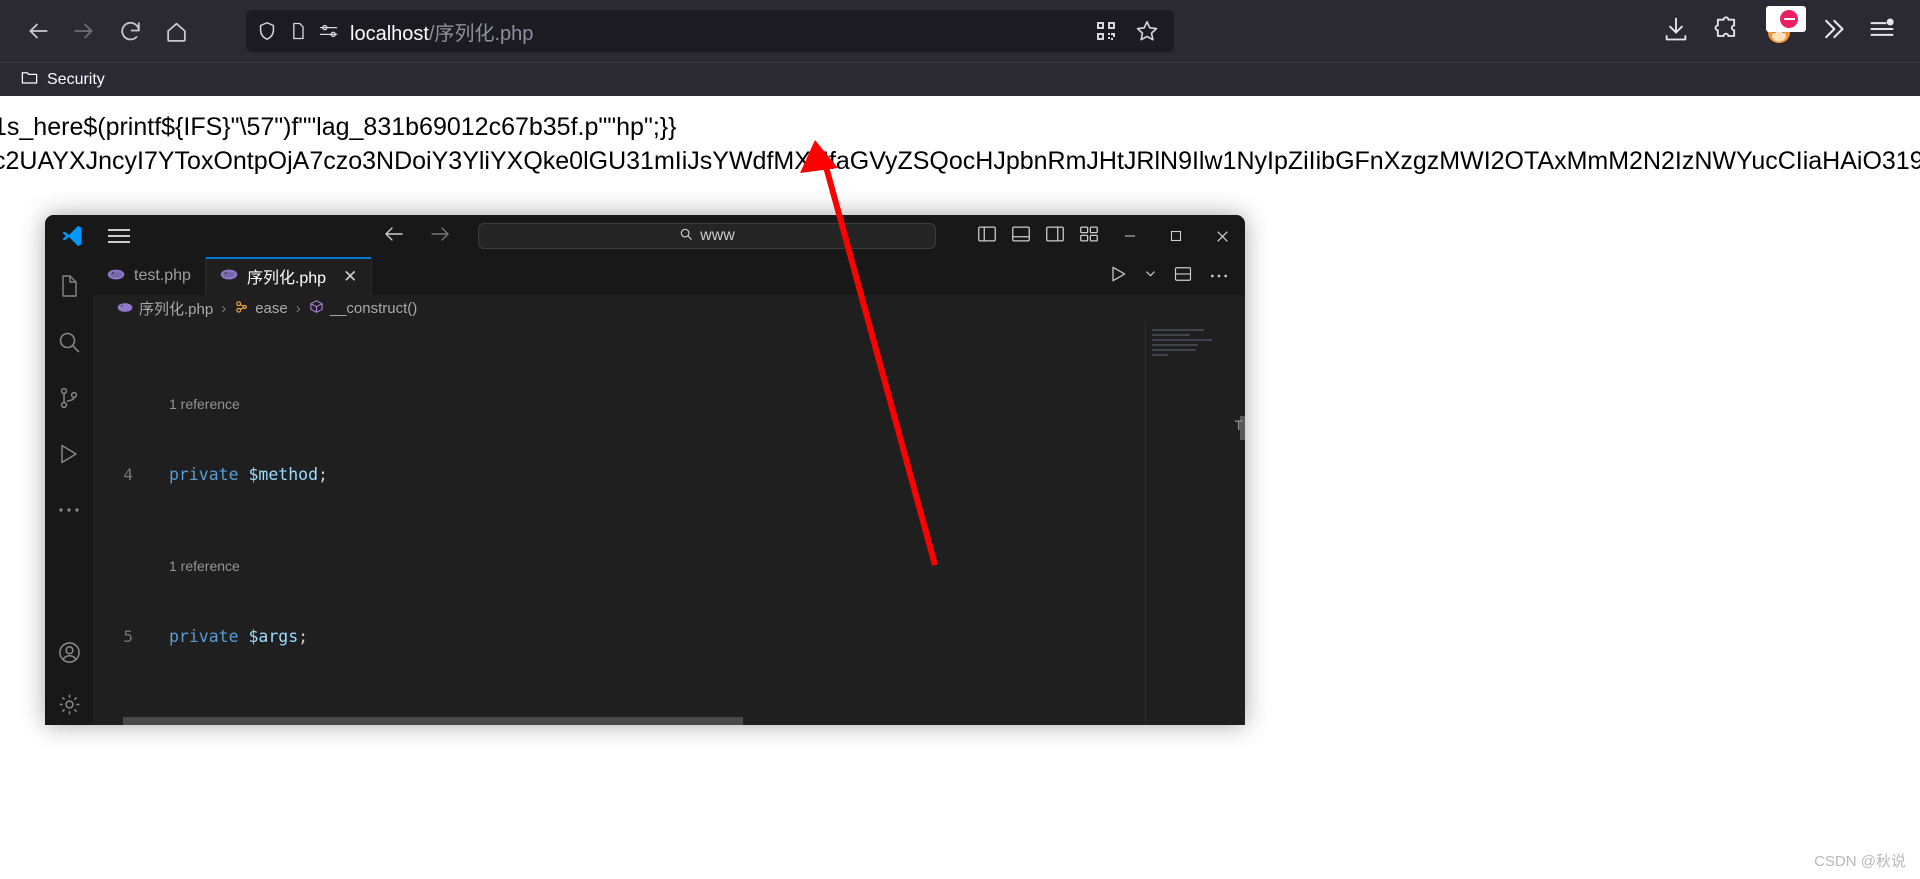  I want to click on app-menu-icon, so click(1882, 31).